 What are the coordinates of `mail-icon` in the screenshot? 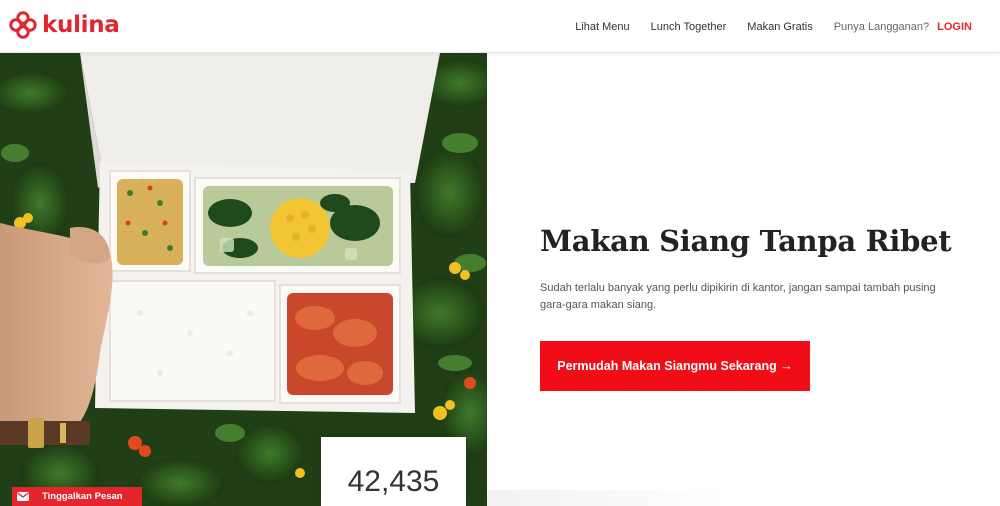 It's located at (23, 496).